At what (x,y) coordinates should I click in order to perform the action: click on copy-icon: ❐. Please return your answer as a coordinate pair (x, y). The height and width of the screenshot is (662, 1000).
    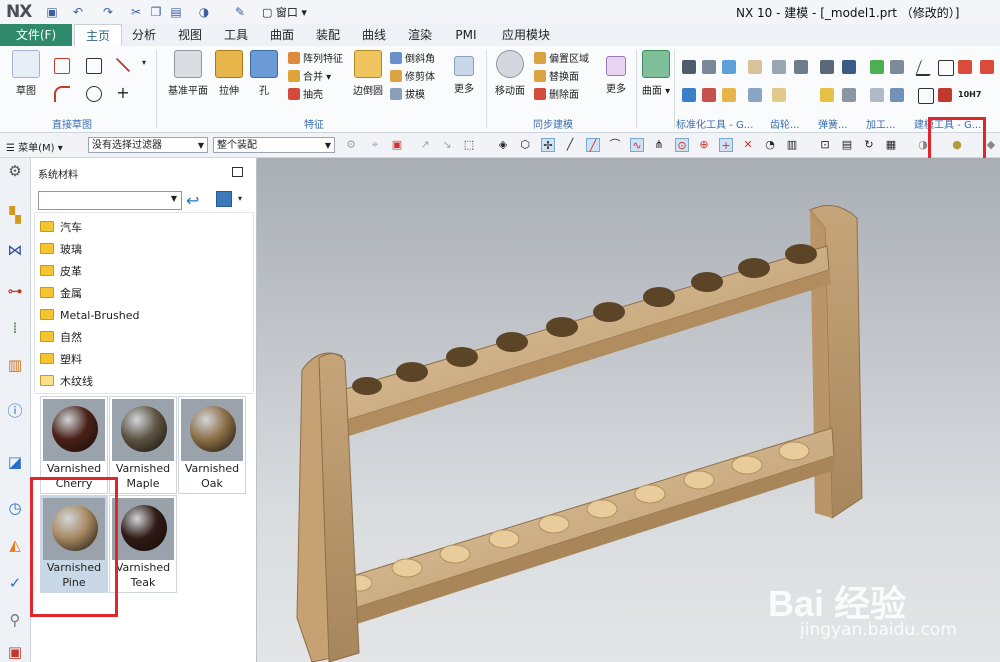
    Looking at the image, I should click on (156, 12).